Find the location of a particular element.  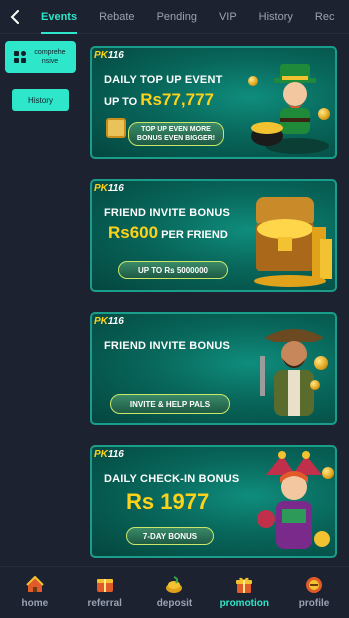

chevron-left-icon is located at coordinates (14, 16).